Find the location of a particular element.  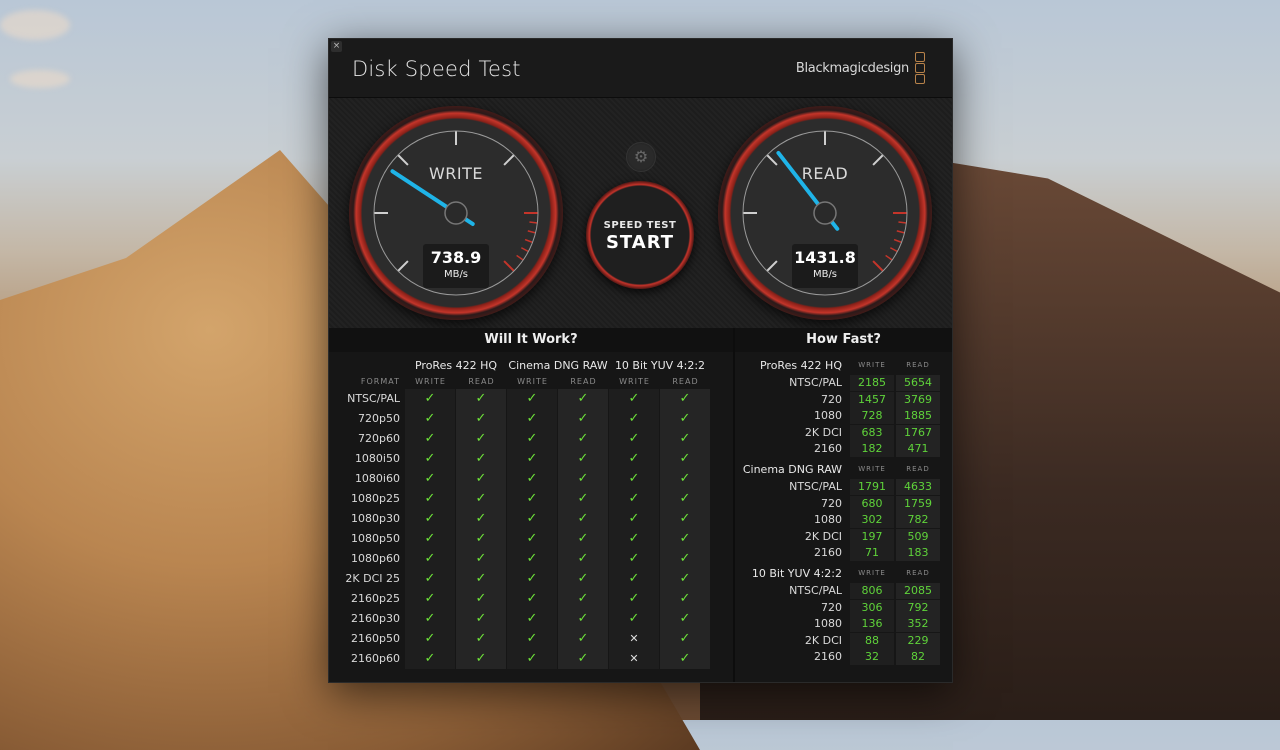

format-label: 2K DCI is located at coordinates (823, 536).